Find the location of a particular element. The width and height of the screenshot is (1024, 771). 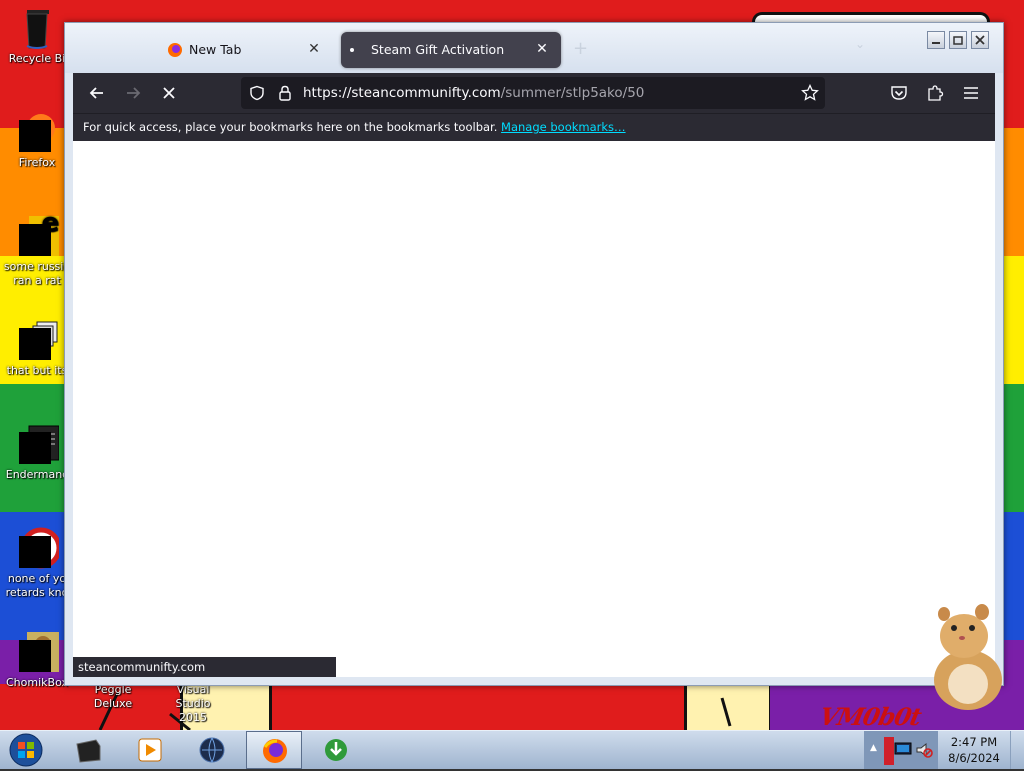

desktop-icon-none-of-you: none of yo retards kno is located at coordinates (37, 563).